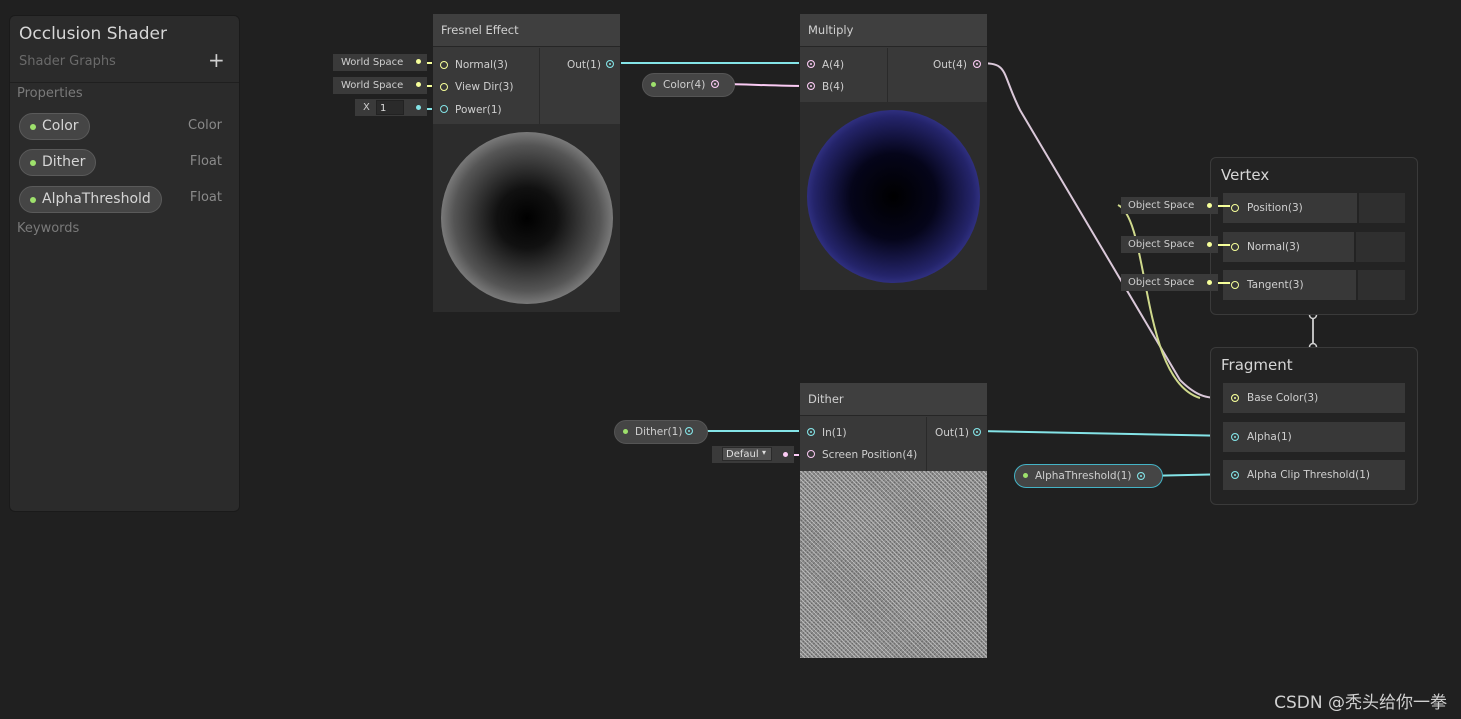 This screenshot has width=1461, height=719. Describe the element at coordinates (977, 432) in the screenshot. I see `dither-output-port` at that location.